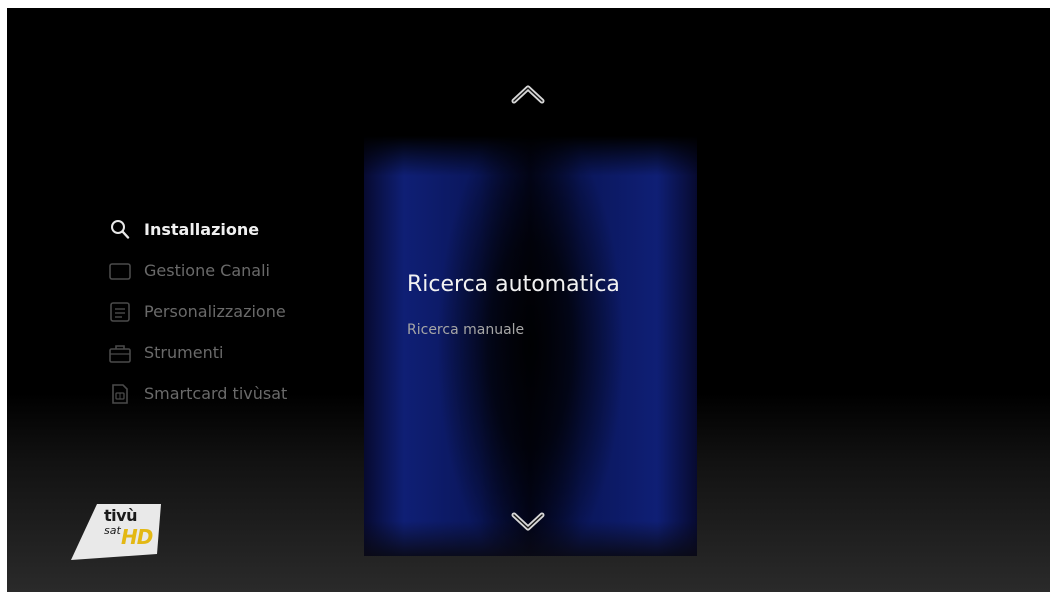  I want to click on menu-item-installazione: Installazione, so click(228, 229).